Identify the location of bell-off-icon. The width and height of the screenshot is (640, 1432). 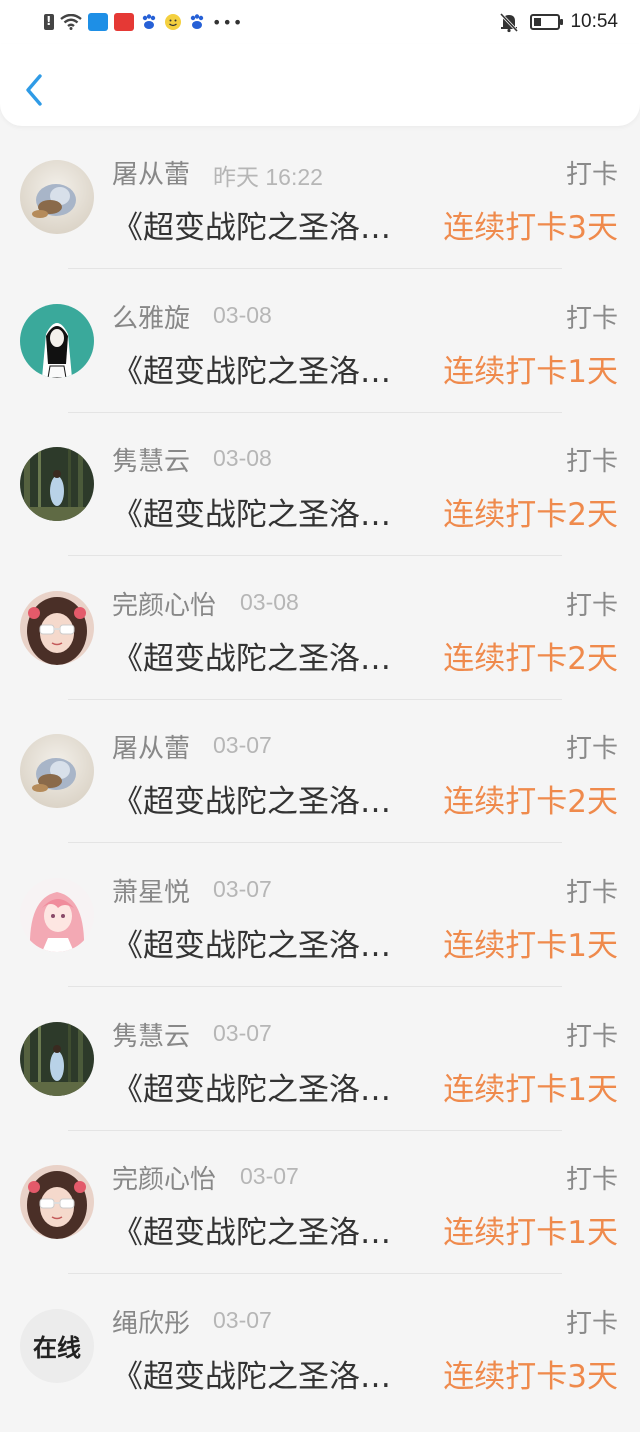
(509, 22).